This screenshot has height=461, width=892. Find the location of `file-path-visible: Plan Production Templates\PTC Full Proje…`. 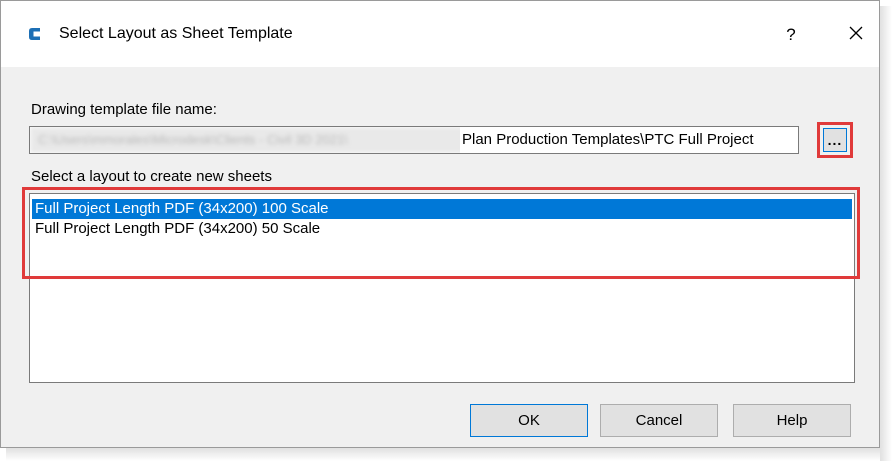

file-path-visible: Plan Production Templates\PTC Full Proje… is located at coordinates (629, 140).